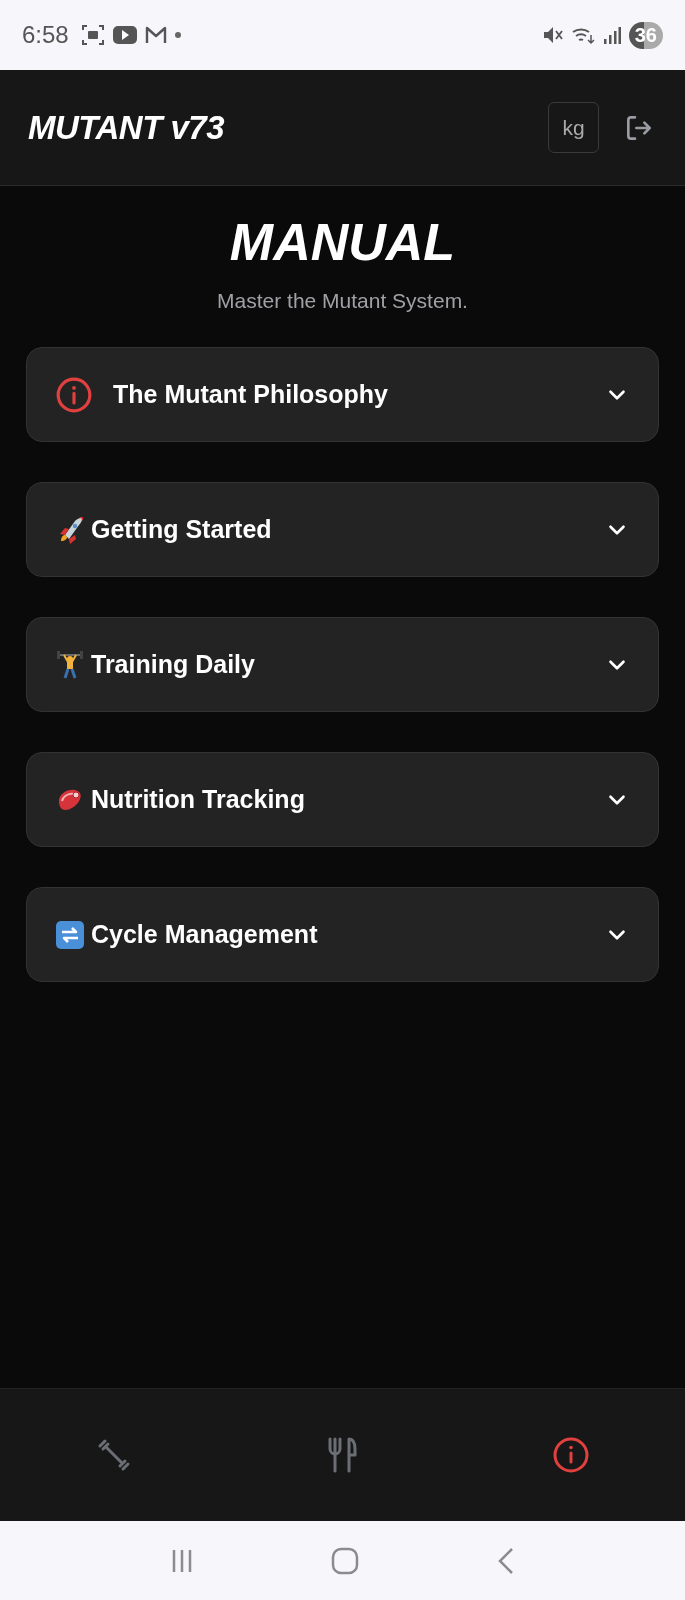  What do you see at coordinates (124, 35) in the screenshot?
I see `video-icon` at bounding box center [124, 35].